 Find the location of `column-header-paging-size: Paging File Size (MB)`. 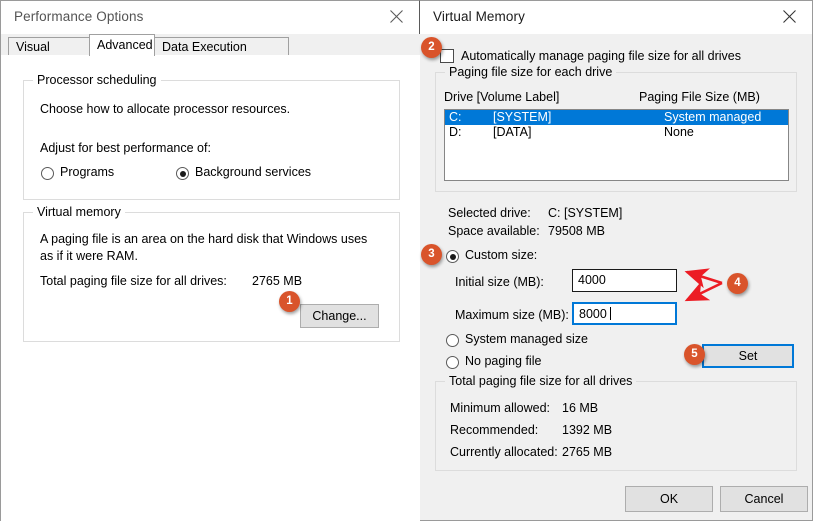

column-header-paging-size: Paging File Size (MB) is located at coordinates (699, 97).